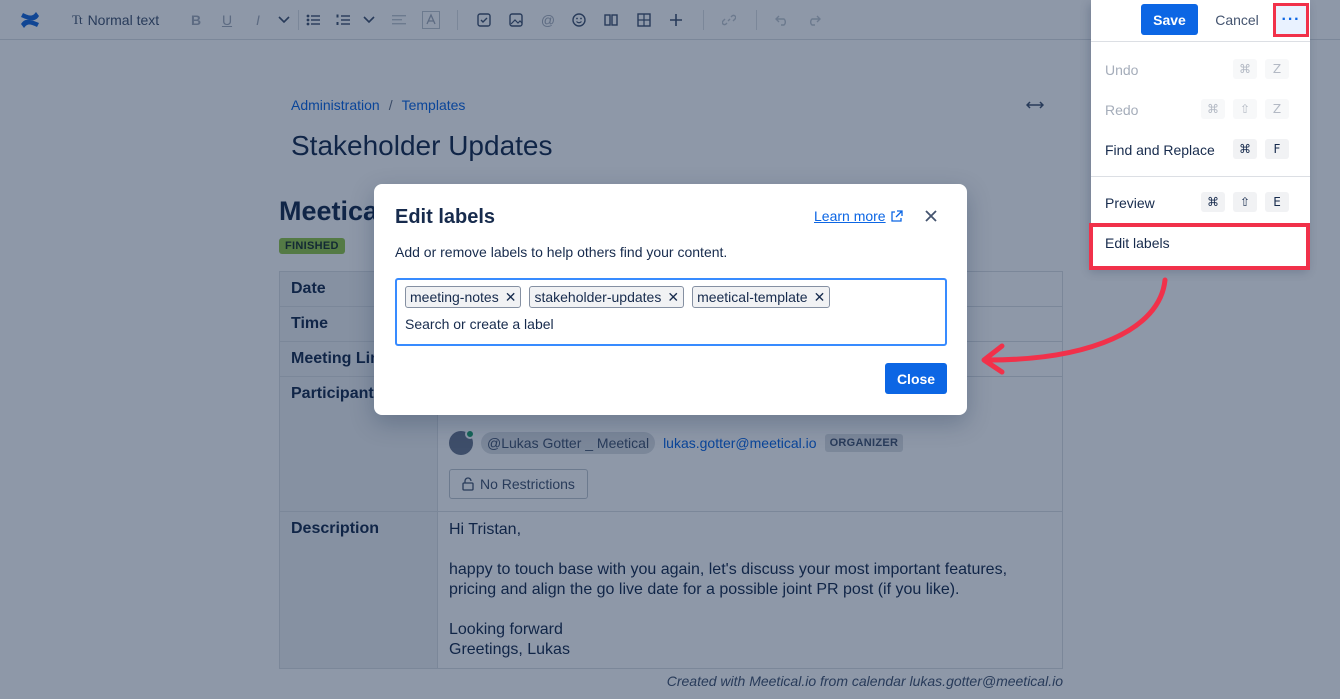 The width and height of the screenshot is (1340, 699). What do you see at coordinates (1261, 69) in the screenshot?
I see `shortcut-undo: ⌘ Z` at bounding box center [1261, 69].